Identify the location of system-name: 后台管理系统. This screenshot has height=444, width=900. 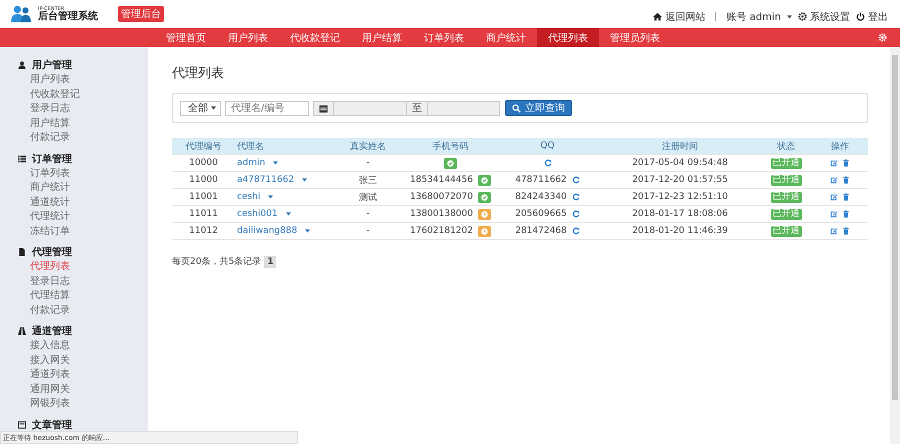
(68, 17).